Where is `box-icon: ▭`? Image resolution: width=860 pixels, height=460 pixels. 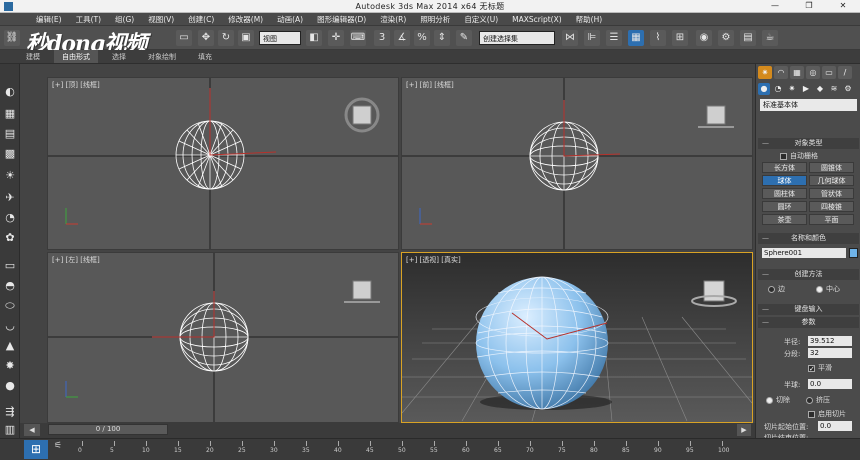
box-icon: ▭ is located at coordinates (10, 266).